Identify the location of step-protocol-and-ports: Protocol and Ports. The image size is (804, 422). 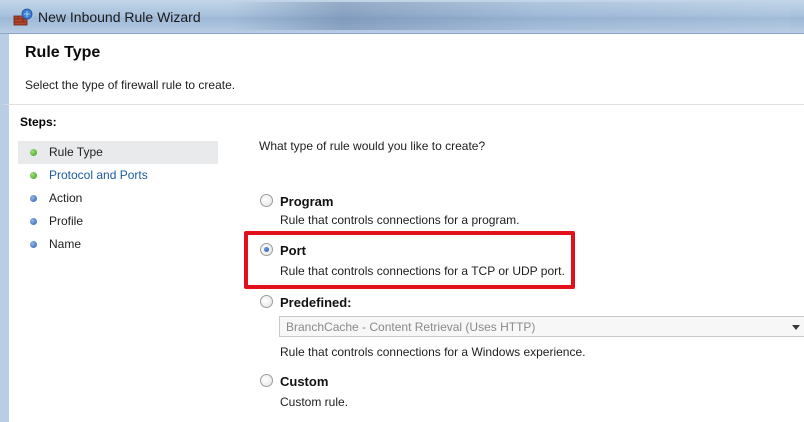
(119, 175).